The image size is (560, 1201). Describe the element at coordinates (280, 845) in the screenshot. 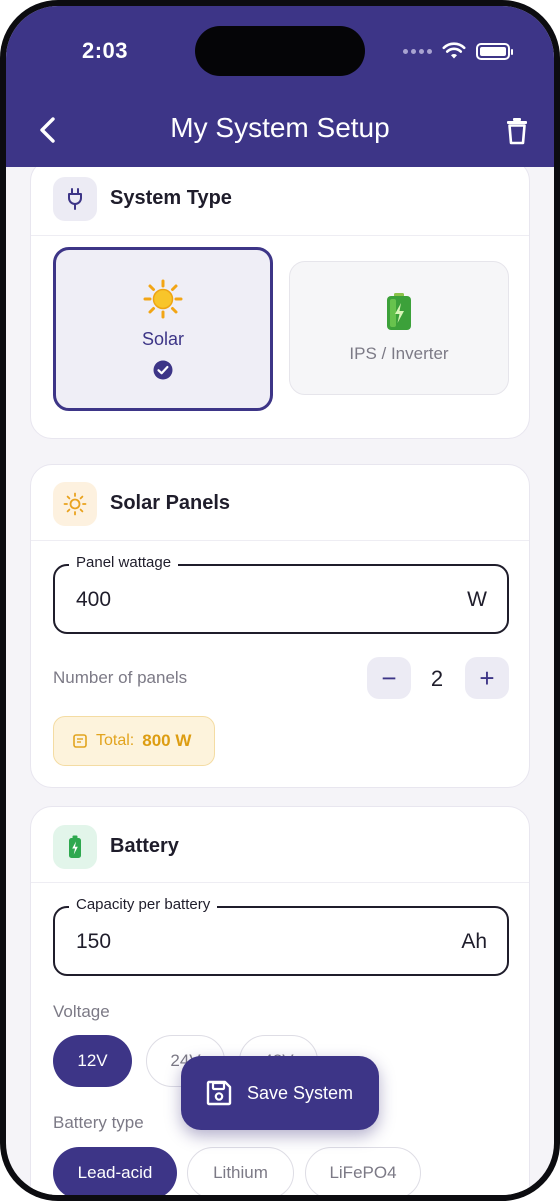

I see `card-header: Battery` at that location.